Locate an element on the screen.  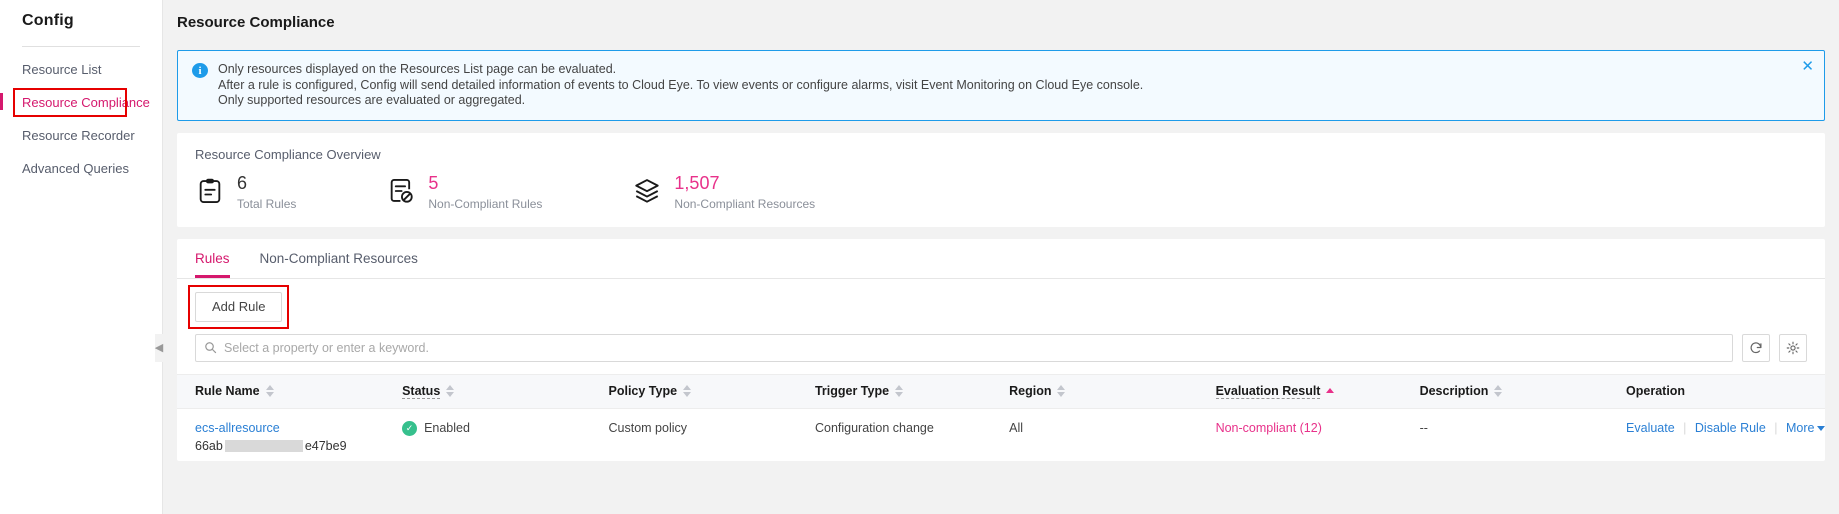
stat-non-compliant-resources: 1,507 Non-Compliant Resources is located at coordinates (723, 191).